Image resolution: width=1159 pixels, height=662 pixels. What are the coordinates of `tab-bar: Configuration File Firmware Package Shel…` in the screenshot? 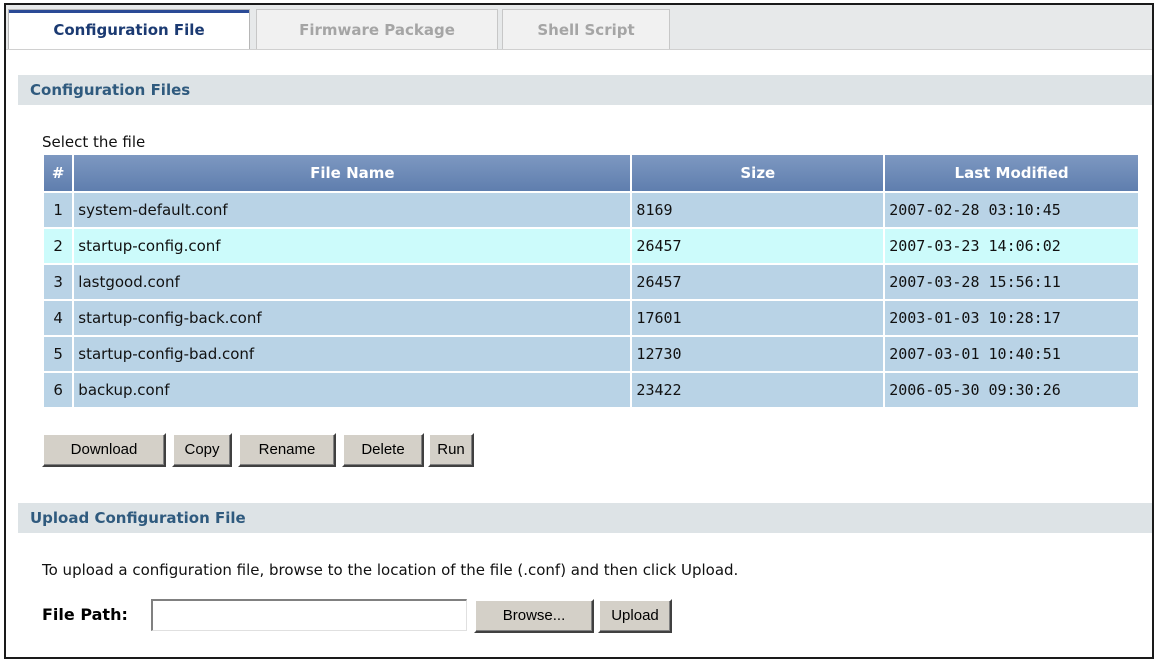 It's located at (579, 27).